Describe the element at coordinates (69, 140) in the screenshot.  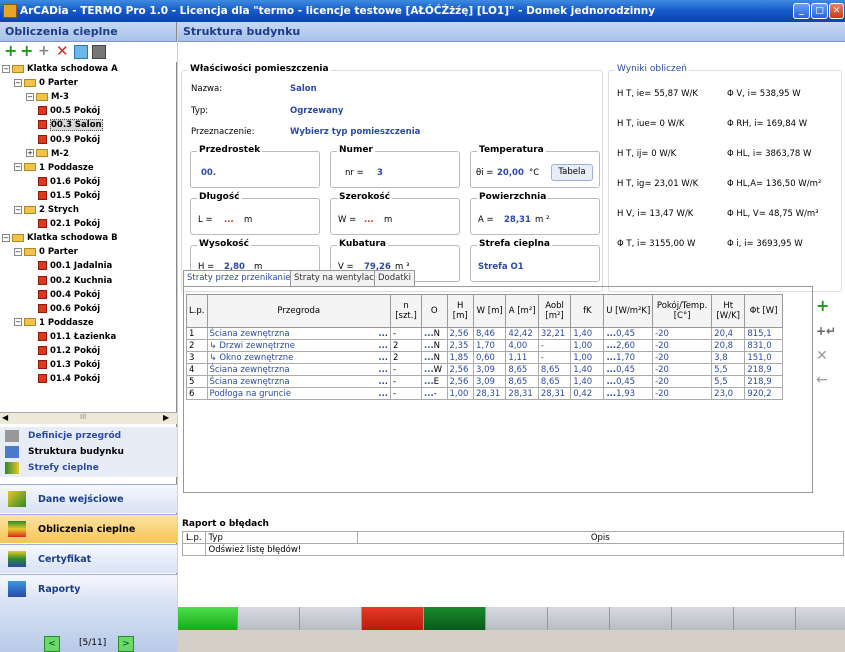
I see `tree-node: 00.9 Pokój` at that location.